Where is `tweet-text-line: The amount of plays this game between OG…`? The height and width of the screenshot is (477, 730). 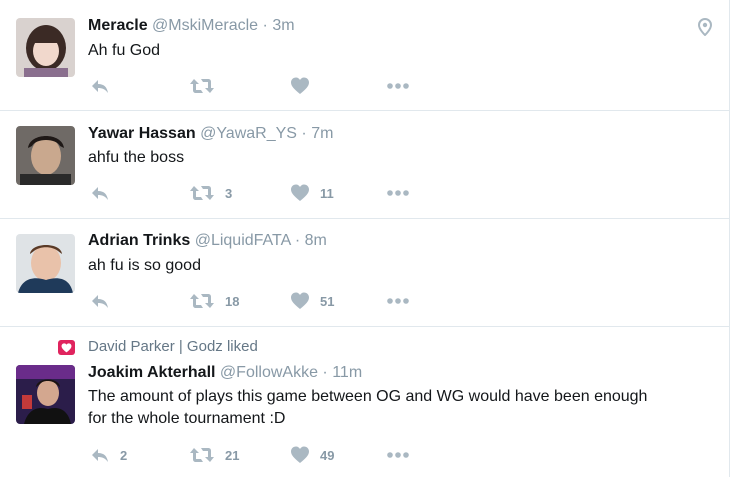
tweet-text-line: The amount of plays this game between OG… is located at coordinates (368, 396).